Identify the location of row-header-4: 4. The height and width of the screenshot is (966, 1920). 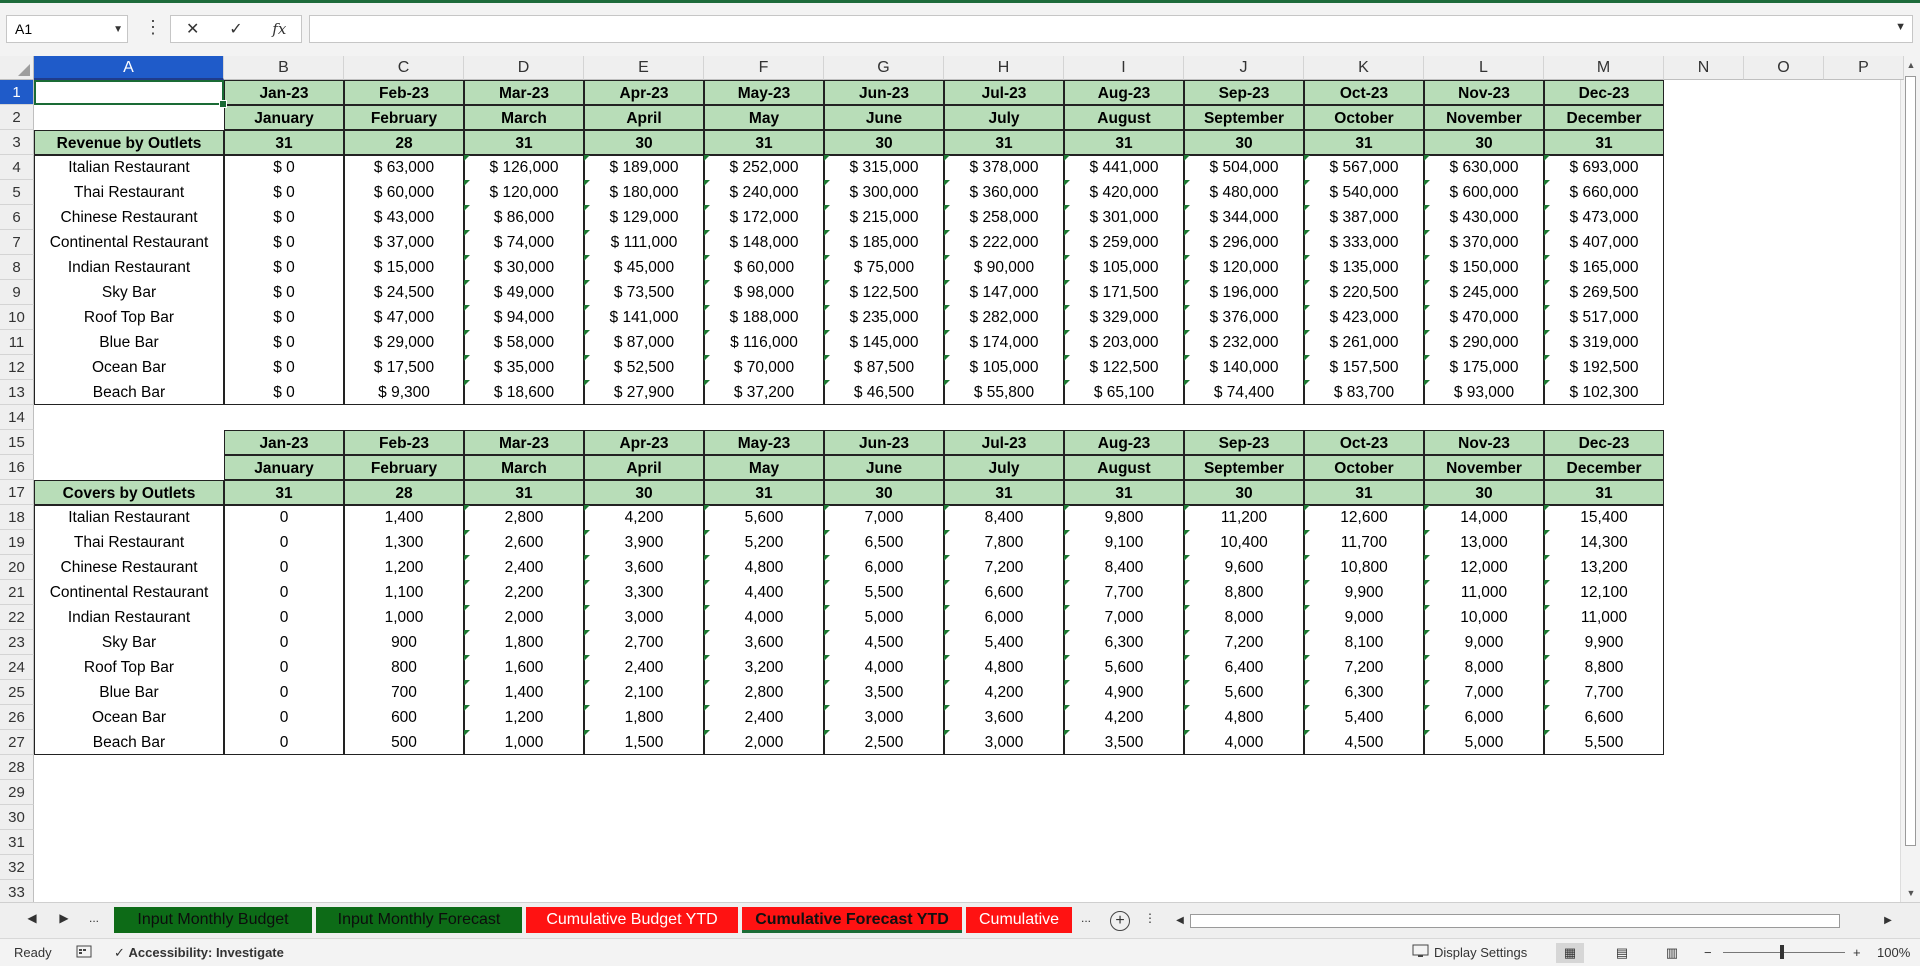
(17, 167).